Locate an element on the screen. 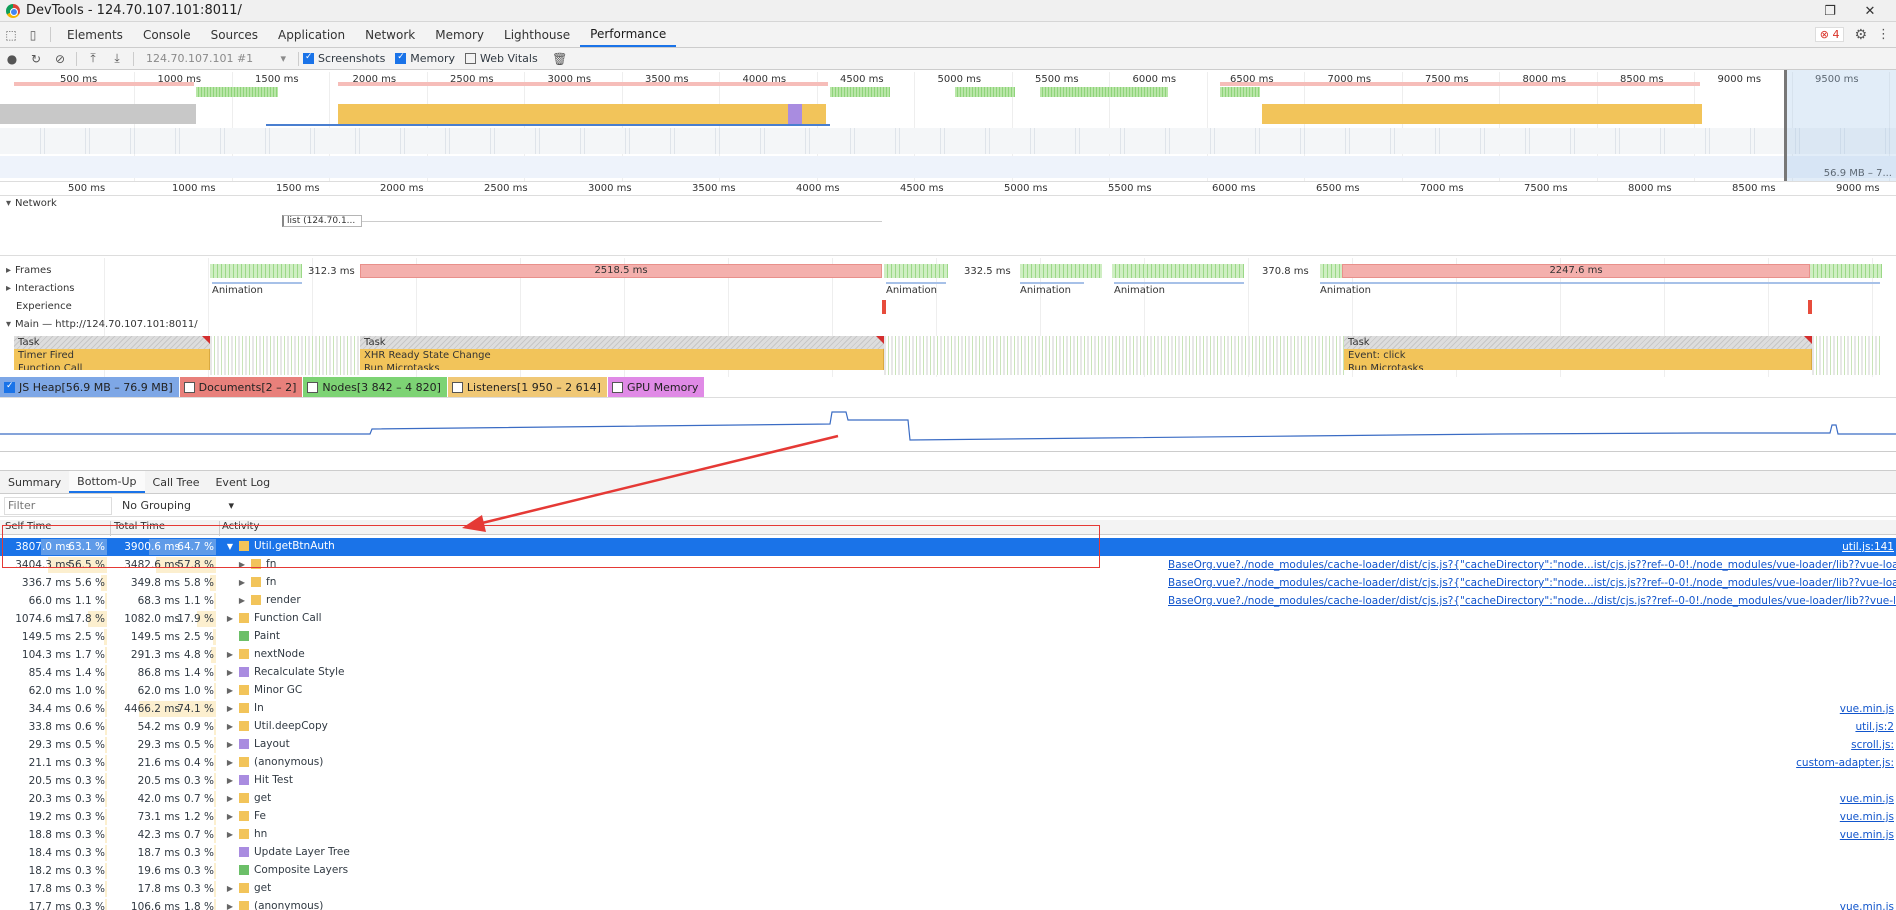 The width and height of the screenshot is (1896, 910). close-window-icon: ✕ is located at coordinates (1870, 11).